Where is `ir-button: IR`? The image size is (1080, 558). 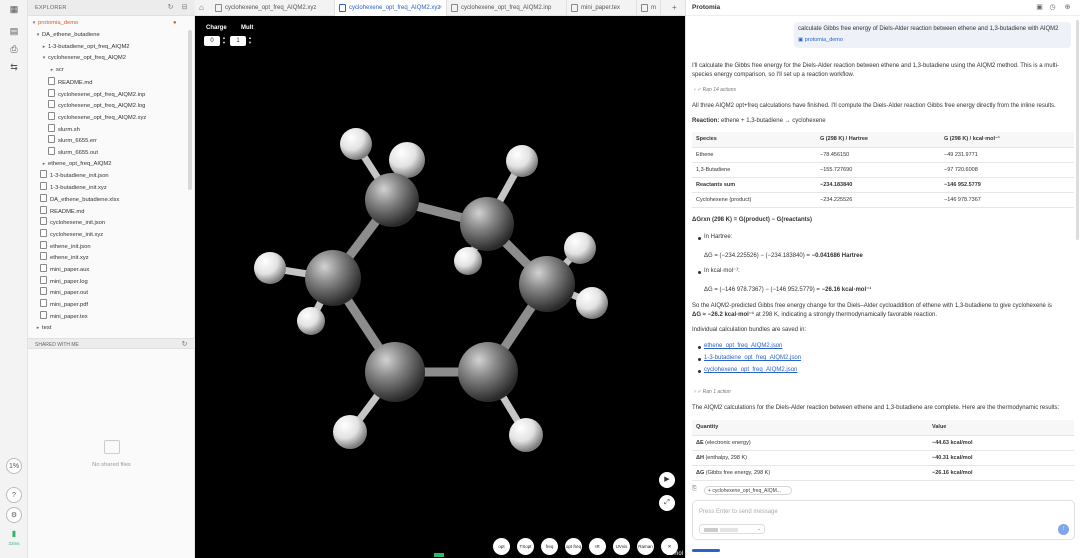
ir-button: IR is located at coordinates (597, 546).